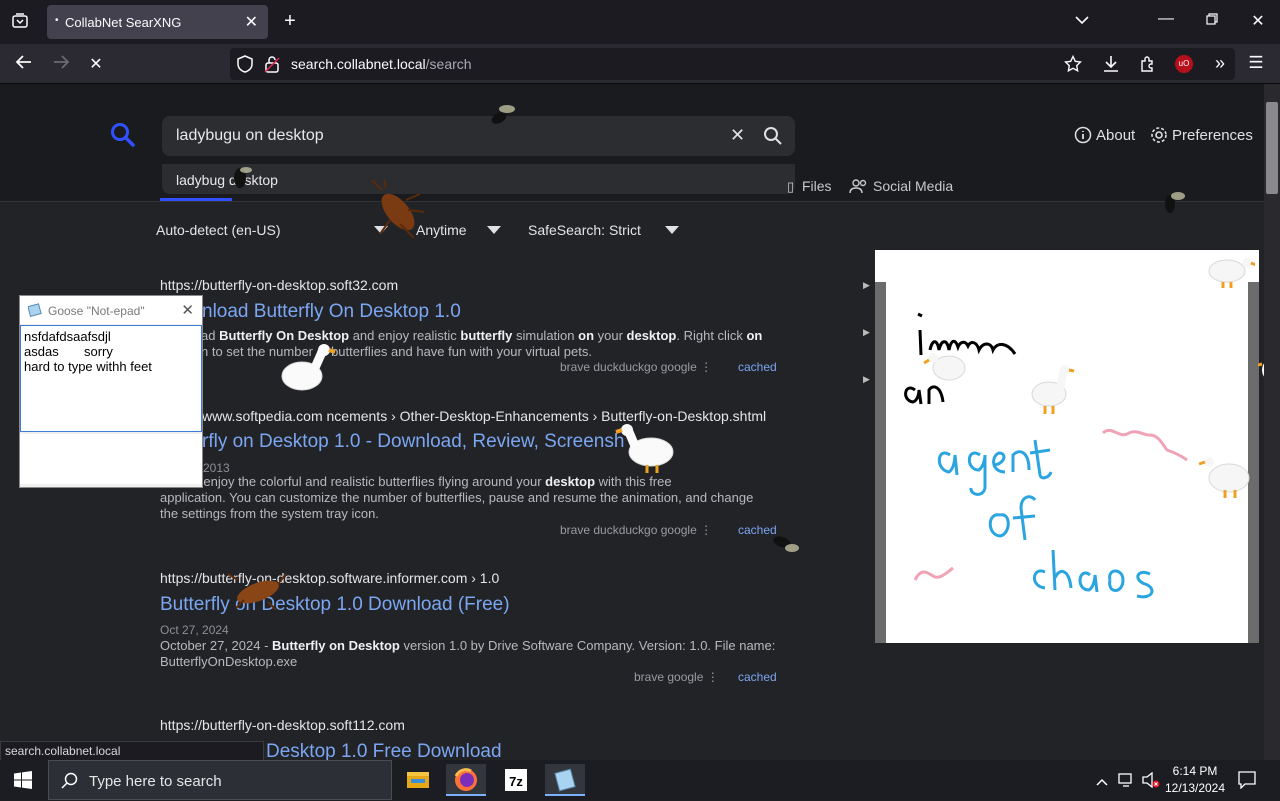  What do you see at coordinates (331, 312) in the screenshot?
I see `result-title: nload Butterfly On Desktop 1.0` at bounding box center [331, 312].